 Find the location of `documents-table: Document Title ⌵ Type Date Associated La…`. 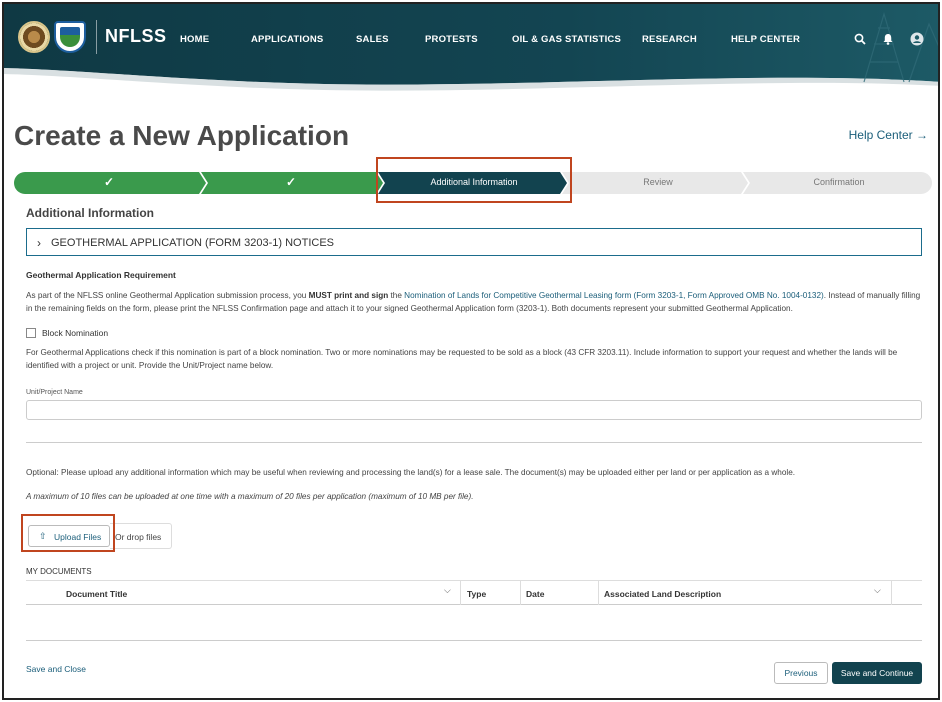

documents-table: Document Title ⌵ Type Date Associated La… is located at coordinates (474, 592).